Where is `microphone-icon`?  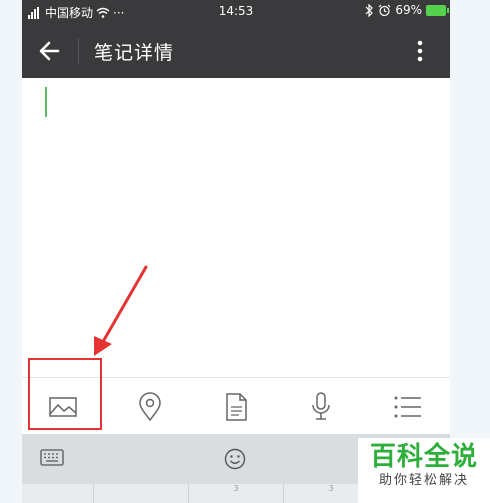
microphone-icon is located at coordinates (321, 407).